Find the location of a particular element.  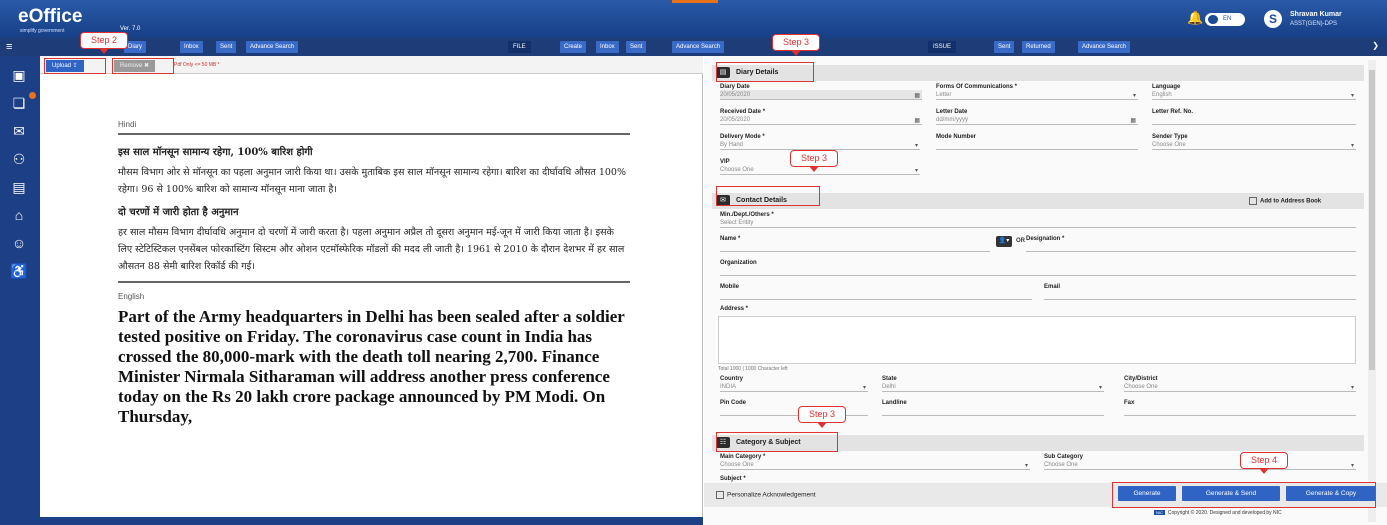

nav-file-inbox: Inbox is located at coordinates (607, 47).